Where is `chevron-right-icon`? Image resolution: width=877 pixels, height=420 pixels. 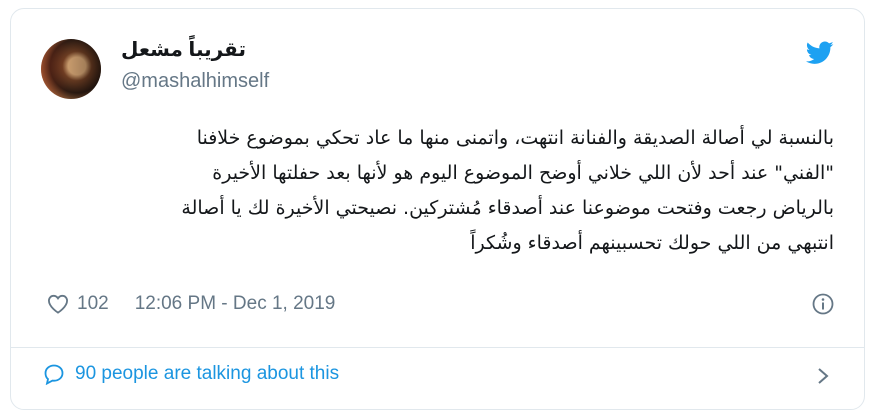
chevron-right-icon is located at coordinates (823, 376).